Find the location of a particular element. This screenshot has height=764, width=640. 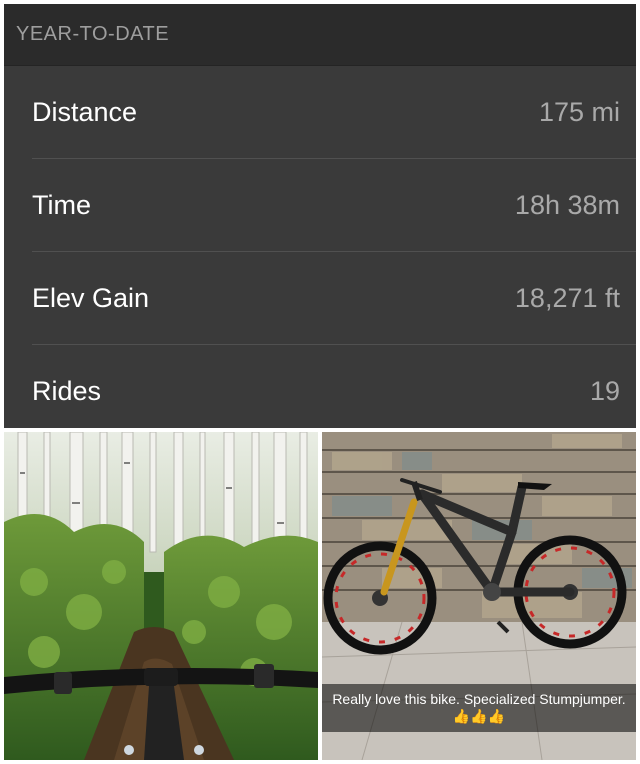

stat-value: 18,271 ft is located at coordinates (567, 298).